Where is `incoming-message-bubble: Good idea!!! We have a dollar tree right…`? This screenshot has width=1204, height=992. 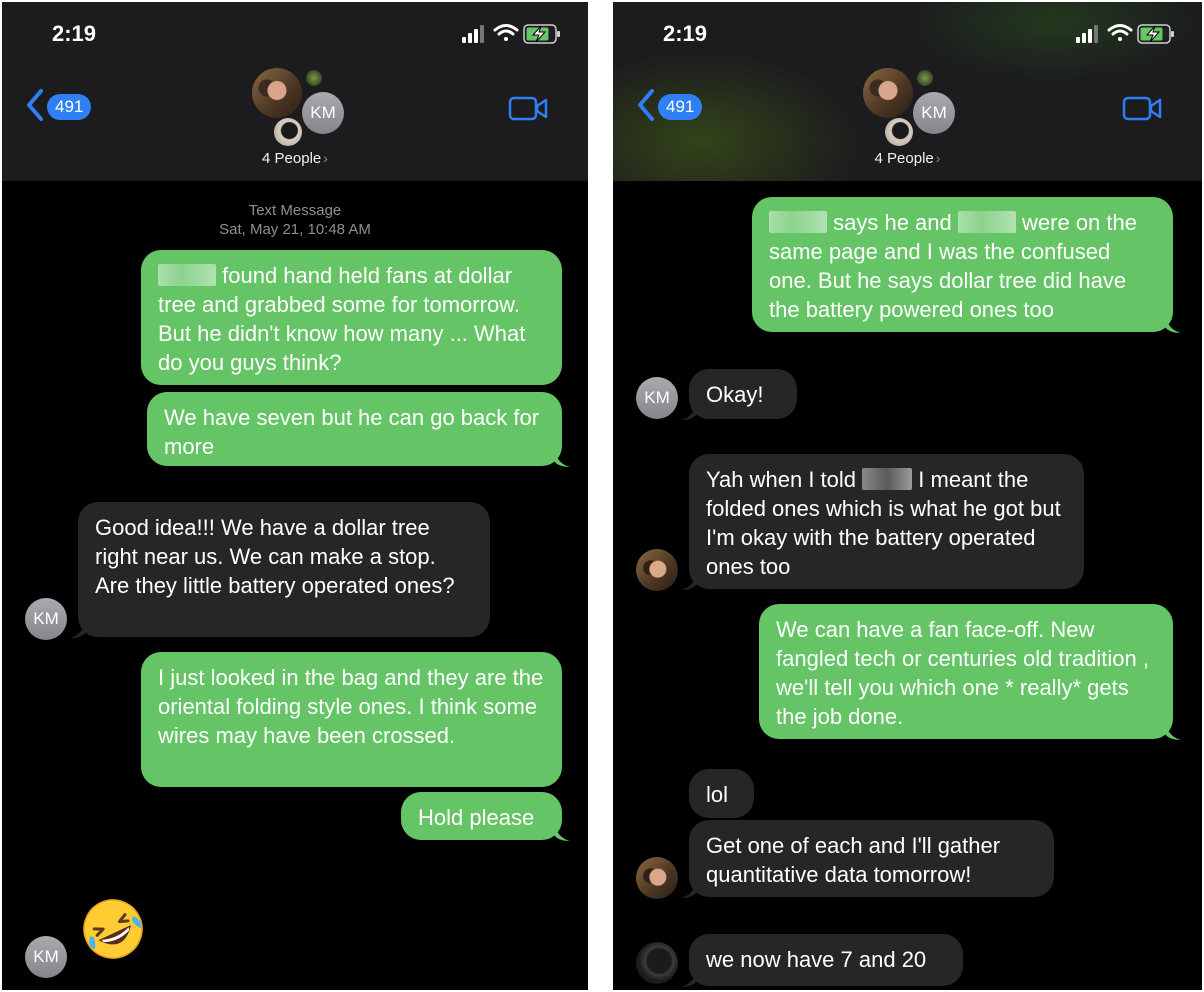
incoming-message-bubble: Good idea!!! We have a dollar tree right… is located at coordinates (280, 570).